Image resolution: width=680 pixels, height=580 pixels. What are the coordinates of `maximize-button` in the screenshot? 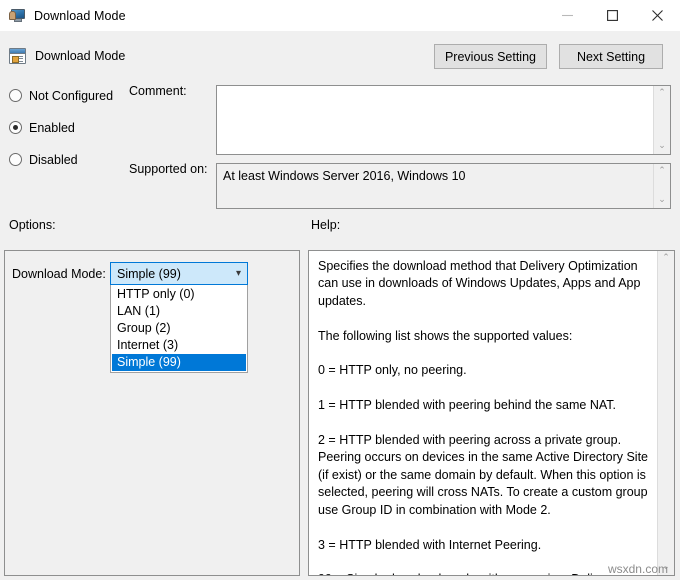 It's located at (612, 15).